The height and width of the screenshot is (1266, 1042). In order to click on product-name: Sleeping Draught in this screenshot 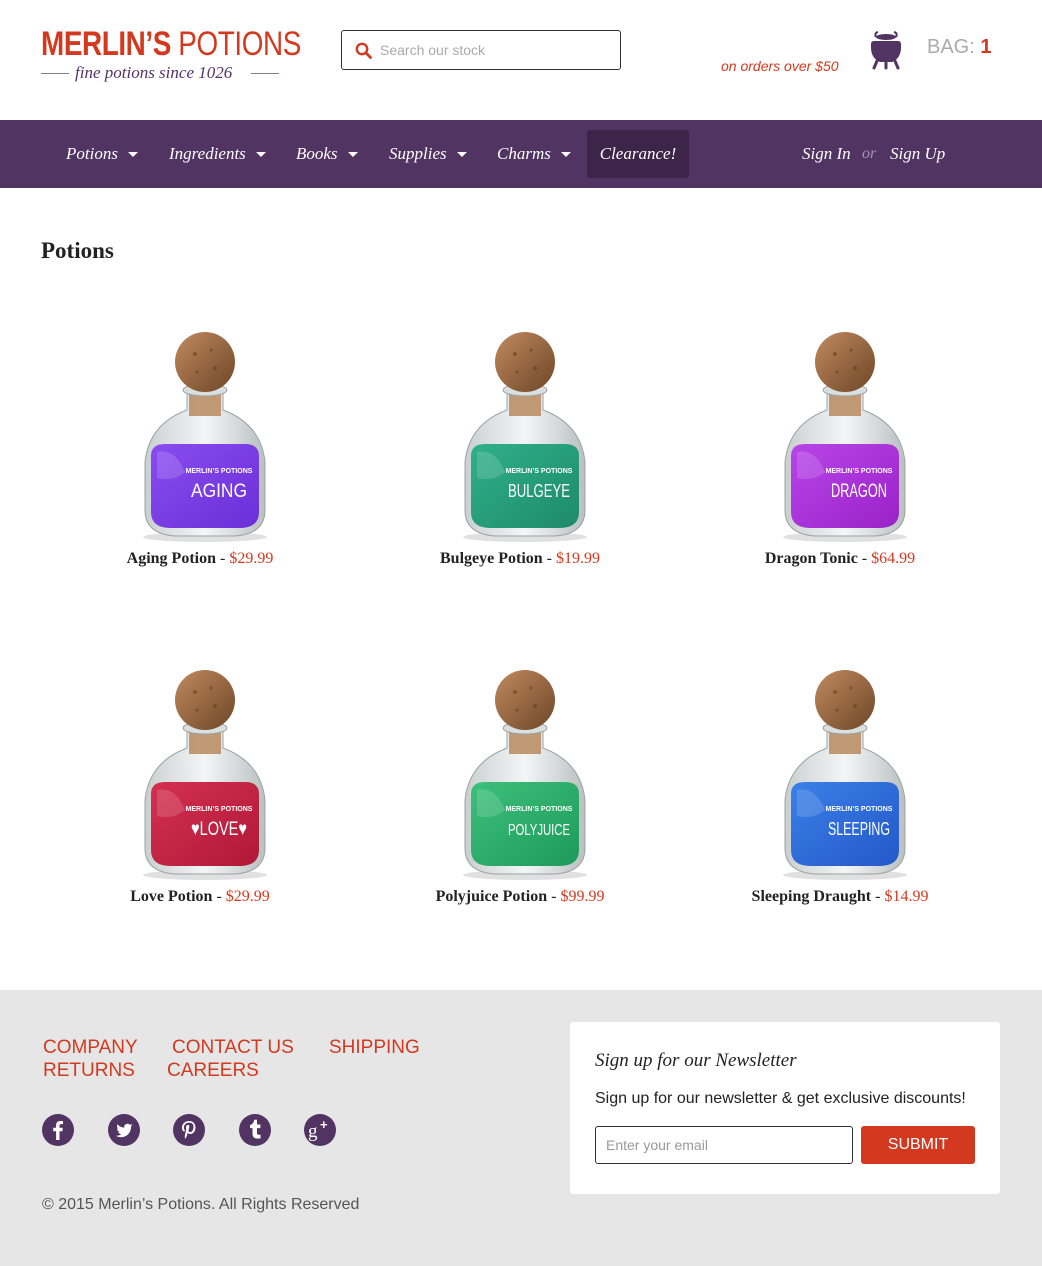, I will do `click(812, 896)`.